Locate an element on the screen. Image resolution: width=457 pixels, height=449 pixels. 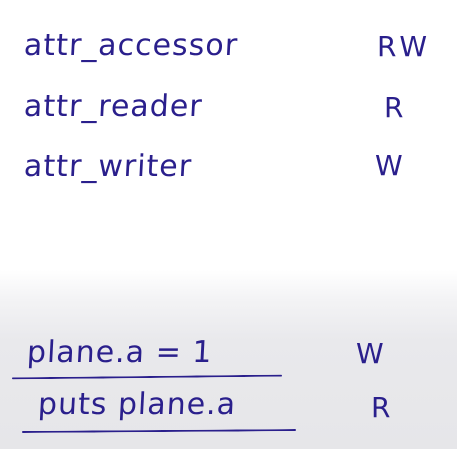
accessor-row-reader: attr_reader R is located at coordinates (228, 116).